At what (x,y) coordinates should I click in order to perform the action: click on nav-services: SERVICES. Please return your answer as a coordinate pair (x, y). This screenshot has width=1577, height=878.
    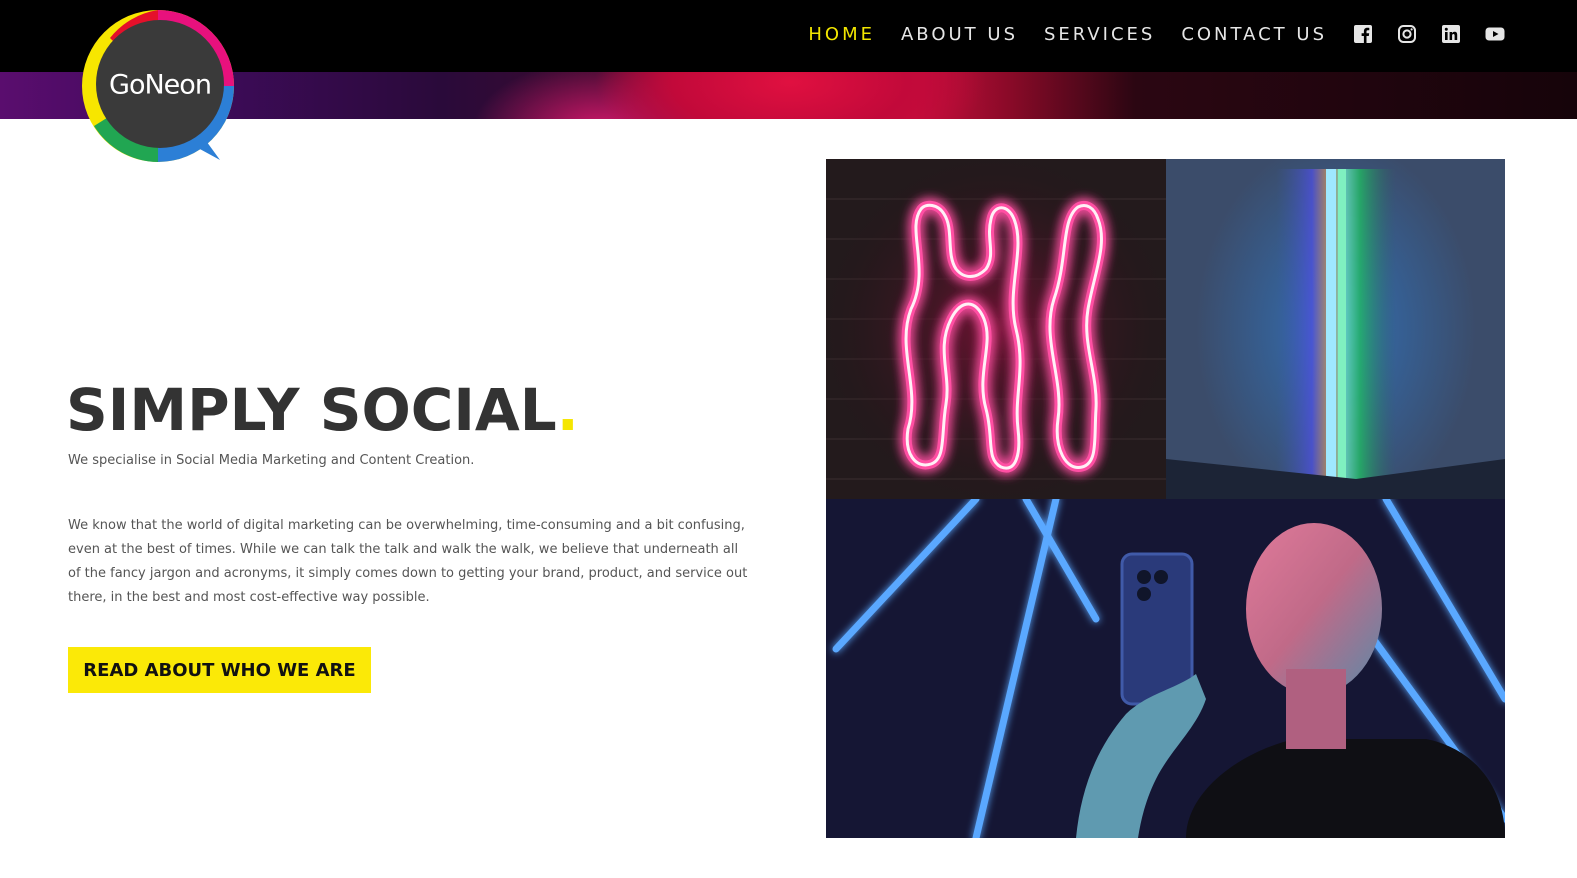
    Looking at the image, I should click on (1099, 34).